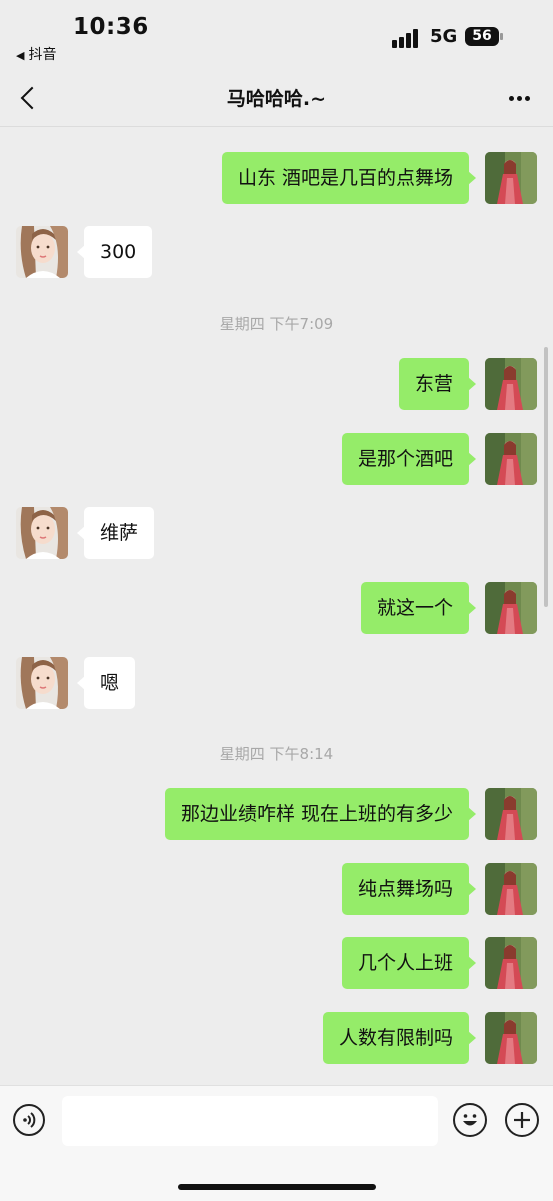 The width and height of the screenshot is (553, 1201). I want to click on home-indicator, so click(277, 1187).